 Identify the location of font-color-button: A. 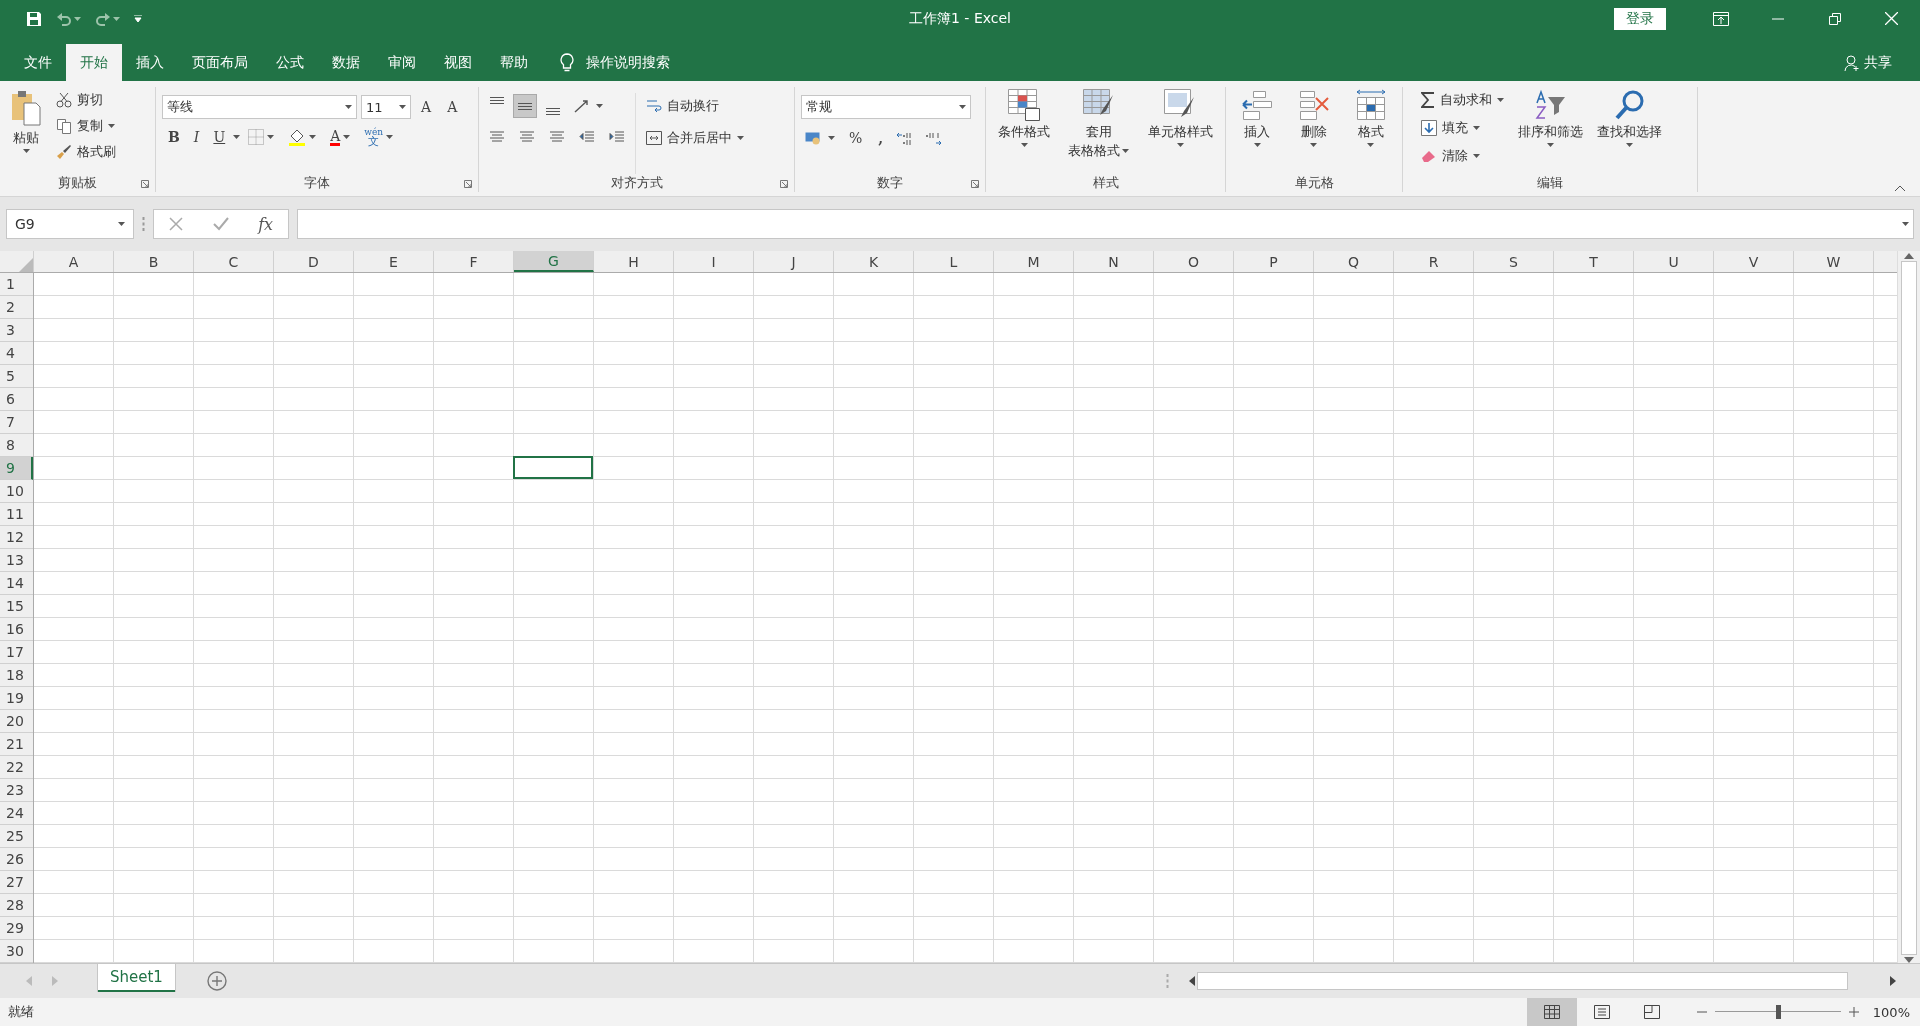
(340, 137).